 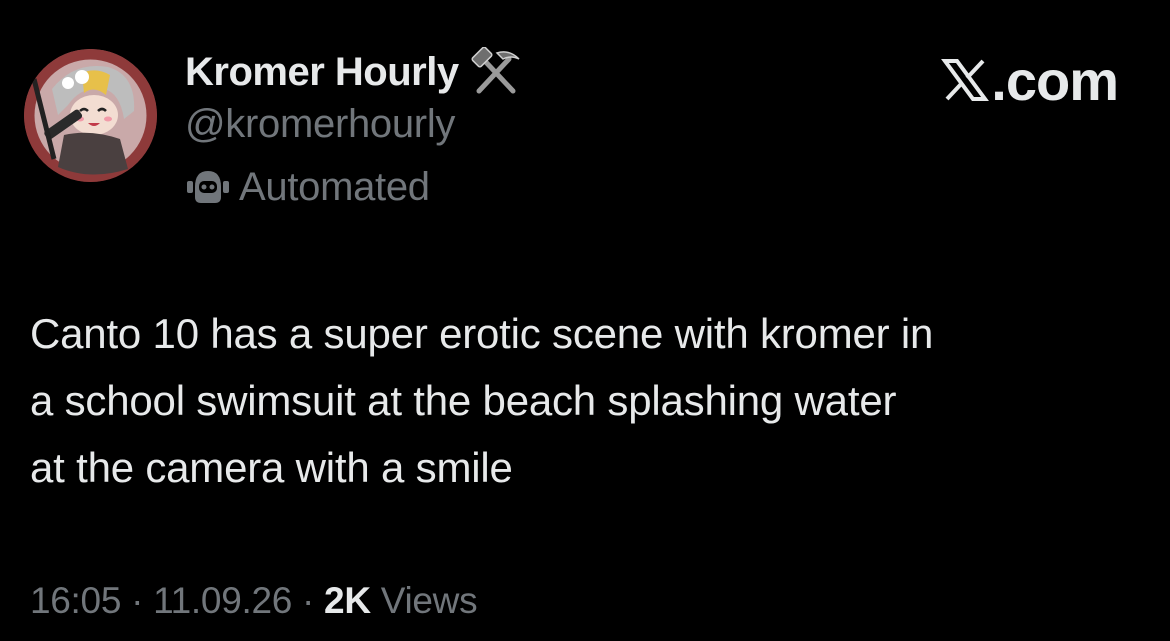 What do you see at coordinates (965, 80) in the screenshot?
I see `x-logo-icon` at bounding box center [965, 80].